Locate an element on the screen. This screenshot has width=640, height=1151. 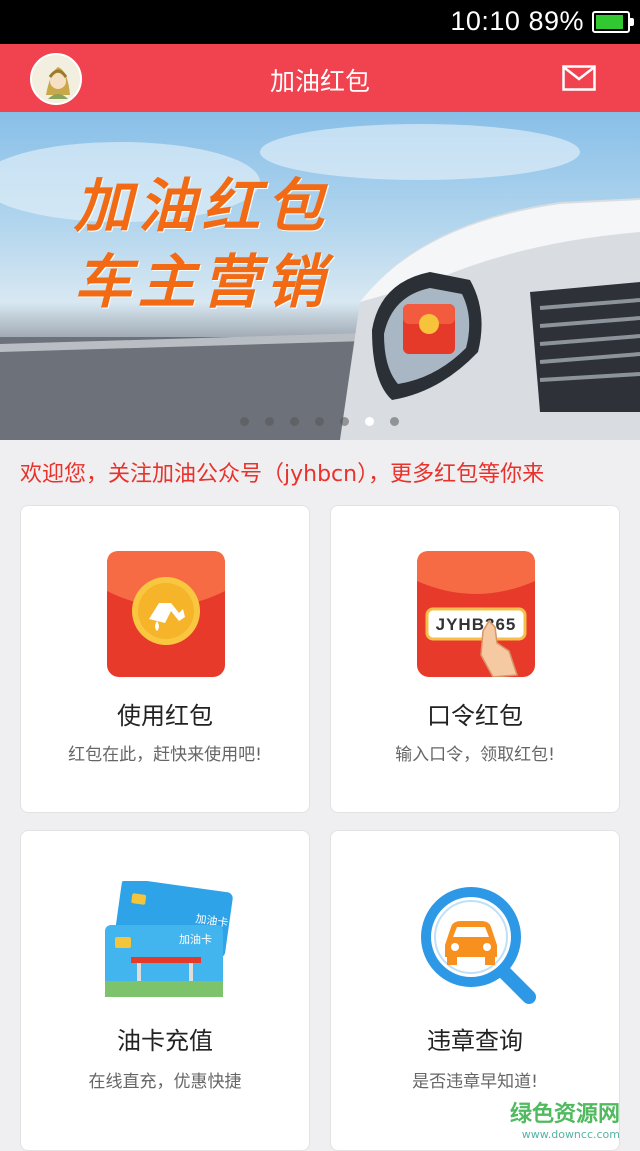
packet-code: JYHB365 is located at coordinates (476, 624).